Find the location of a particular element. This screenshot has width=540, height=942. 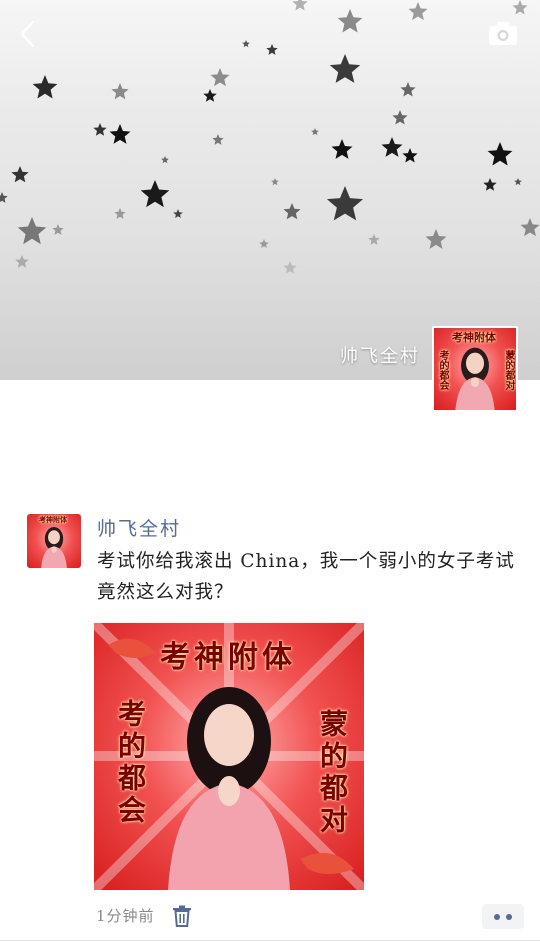

camera-icon is located at coordinates (503, 33).